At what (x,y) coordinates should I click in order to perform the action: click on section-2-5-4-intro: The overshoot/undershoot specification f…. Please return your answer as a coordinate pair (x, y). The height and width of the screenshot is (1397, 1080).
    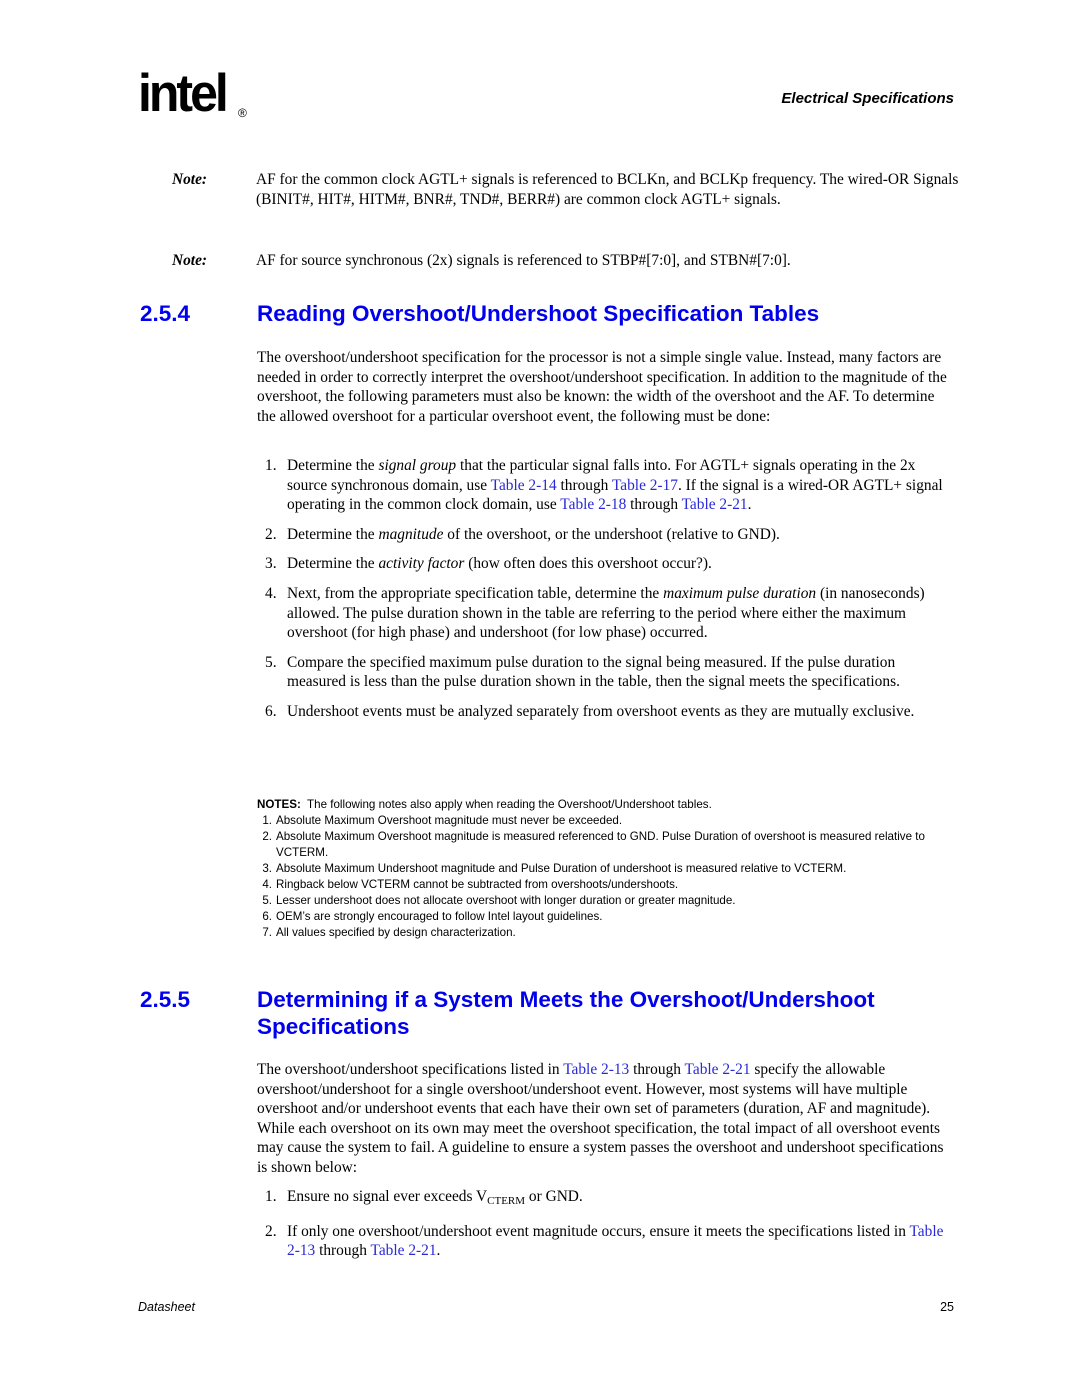
    Looking at the image, I should click on (602, 387).